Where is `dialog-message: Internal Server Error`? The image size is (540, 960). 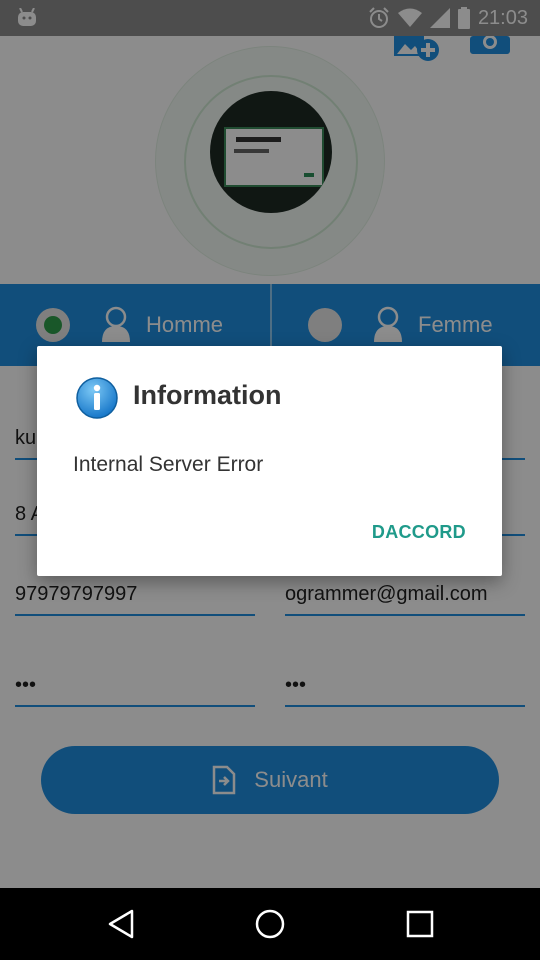
dialog-message: Internal Server Error is located at coordinates (168, 464).